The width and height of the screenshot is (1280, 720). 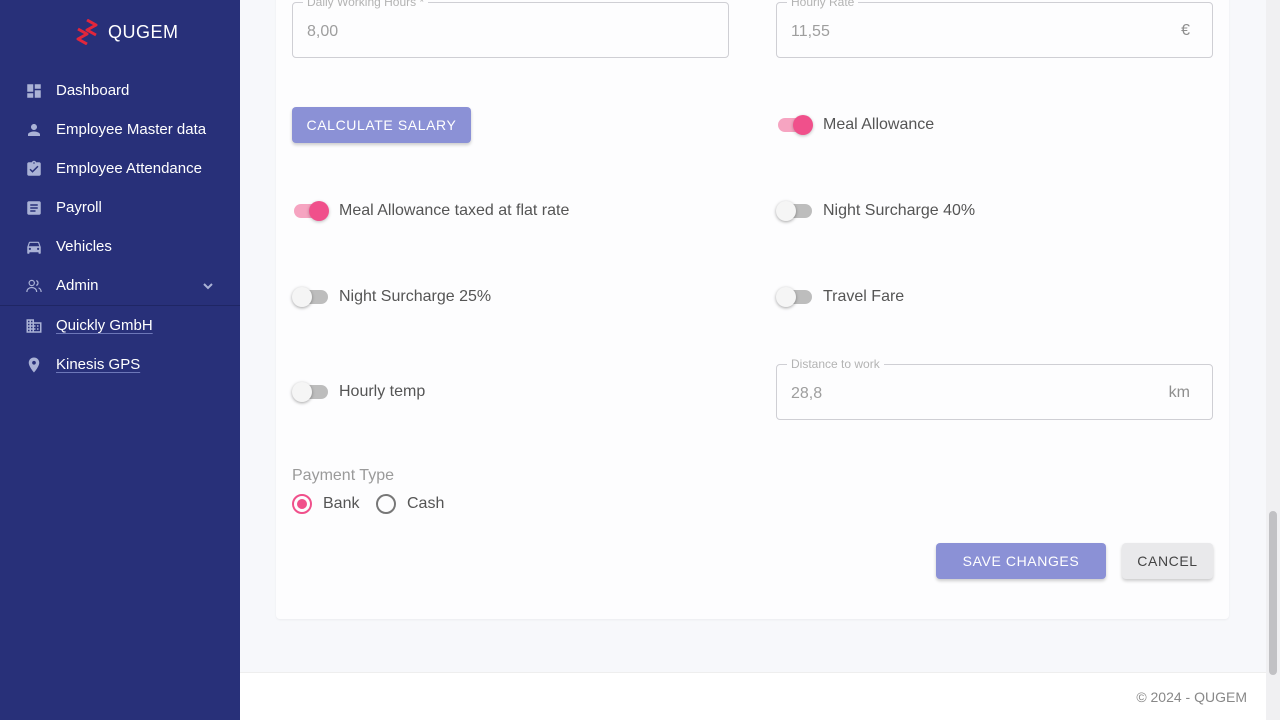 I want to click on hourly-temp-row: Hourly temp, so click(x=358, y=392).